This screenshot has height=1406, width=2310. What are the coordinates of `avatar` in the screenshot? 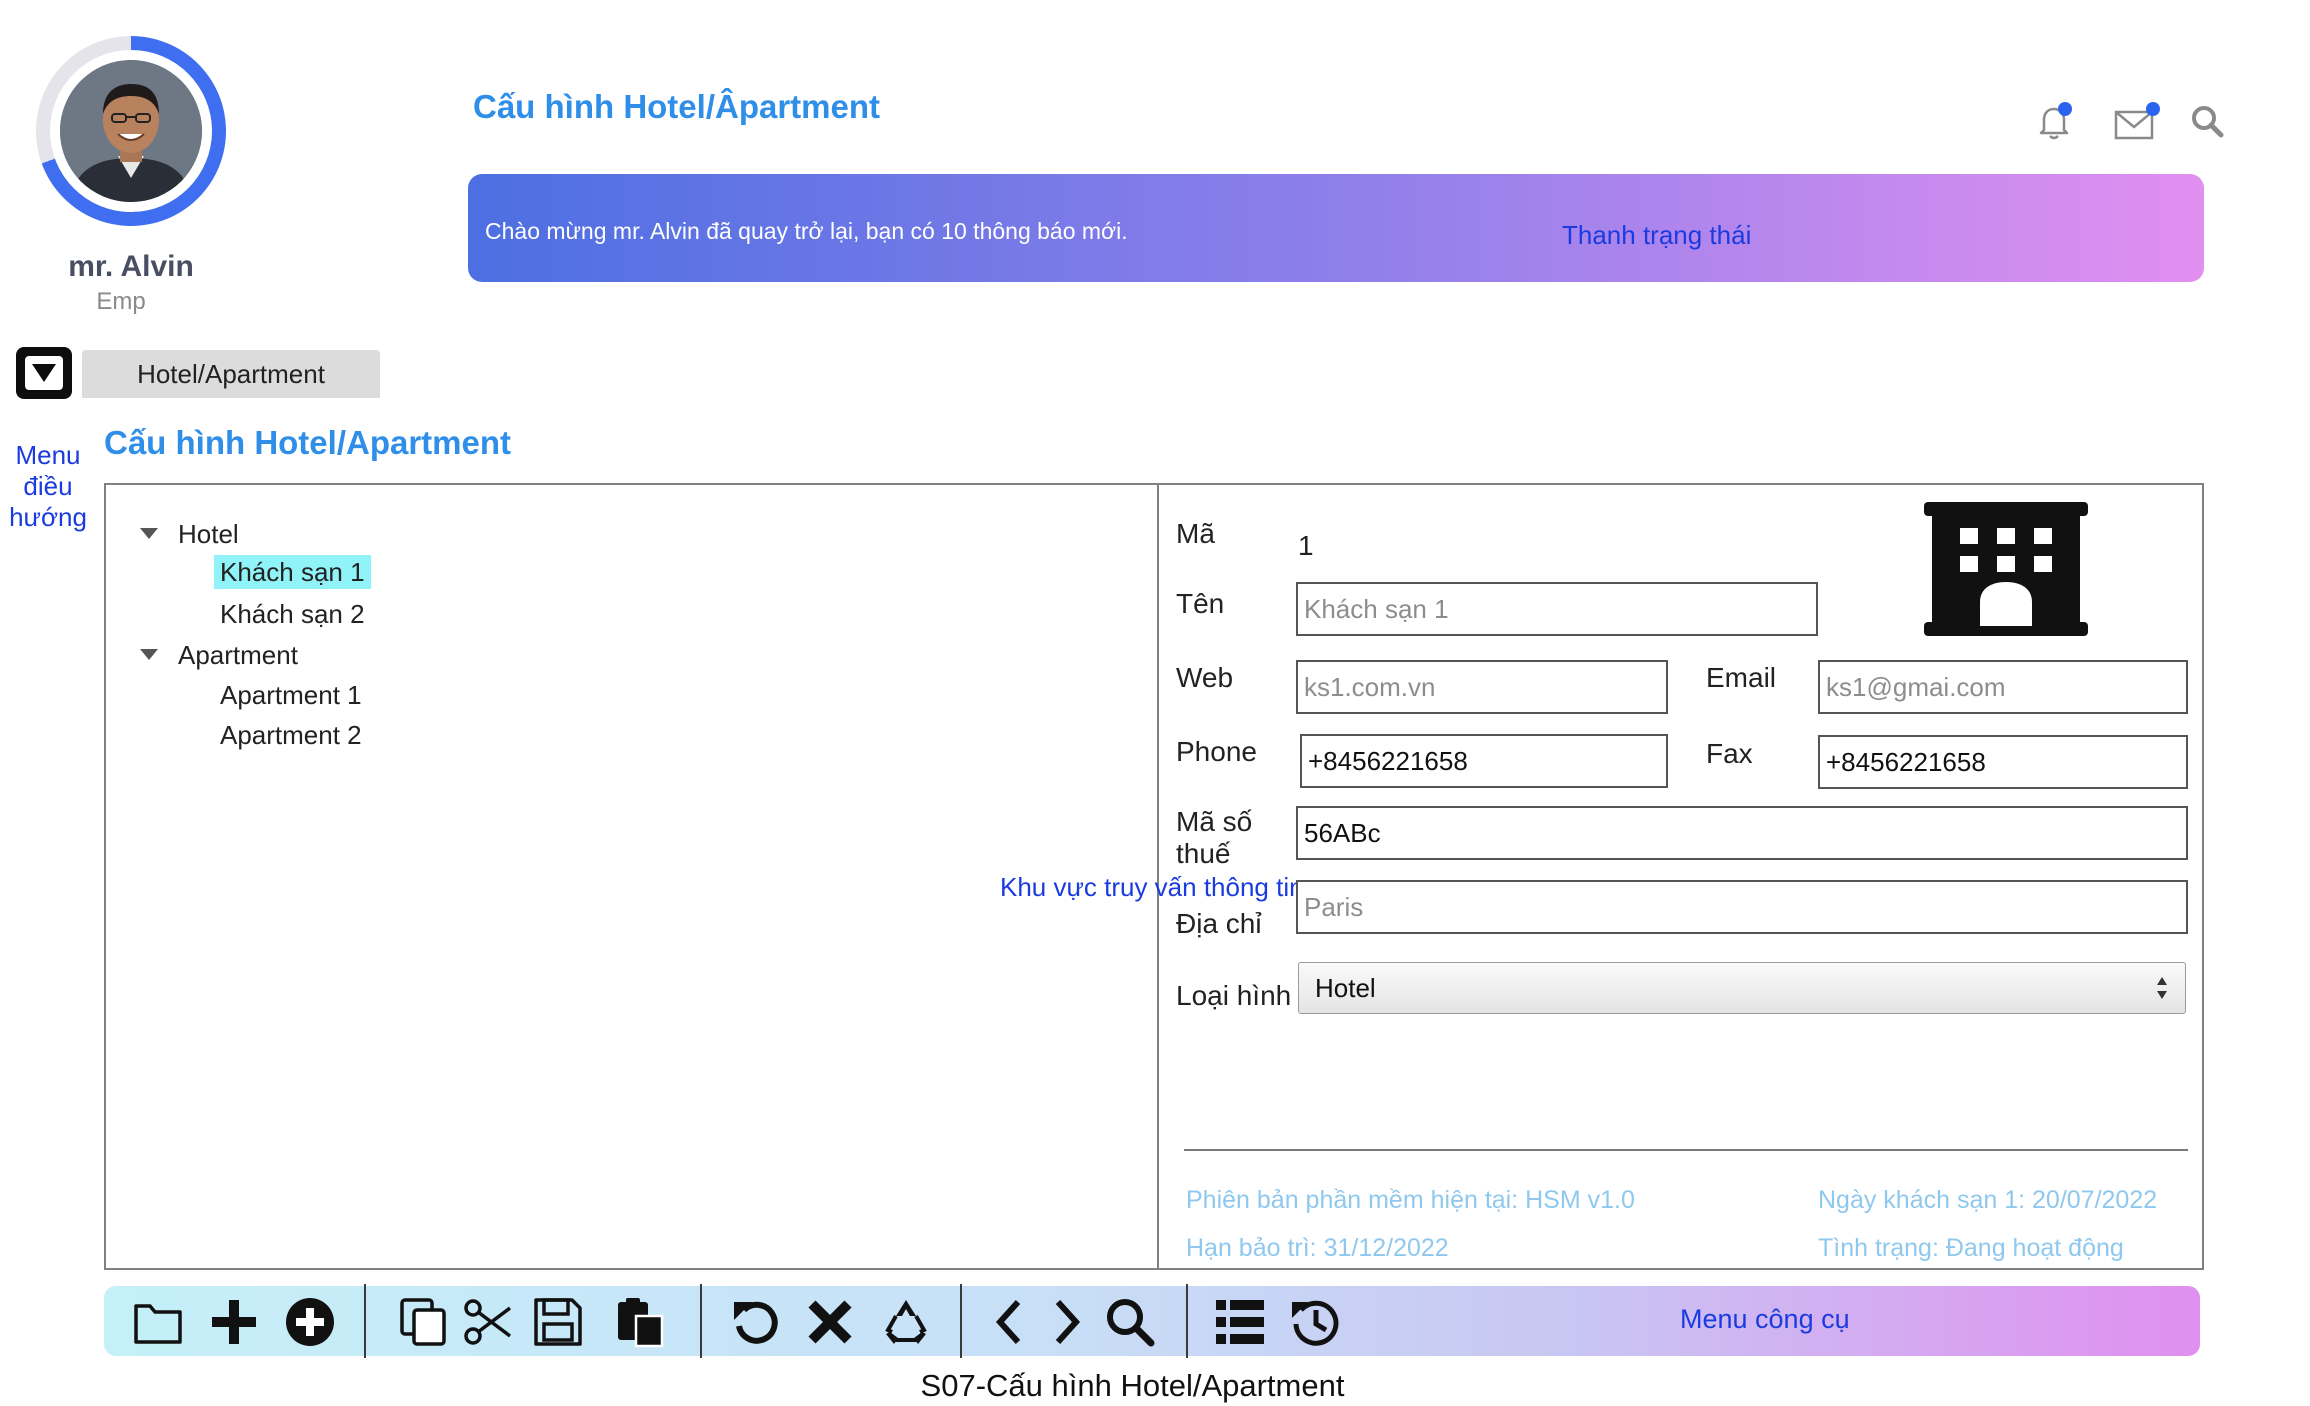 It's located at (131, 131).